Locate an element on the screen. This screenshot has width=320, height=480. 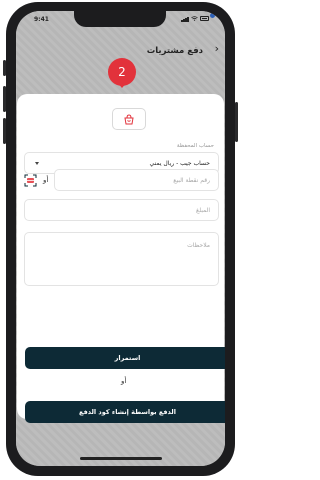
step-marker-badge: 2 is located at coordinates (122, 72).